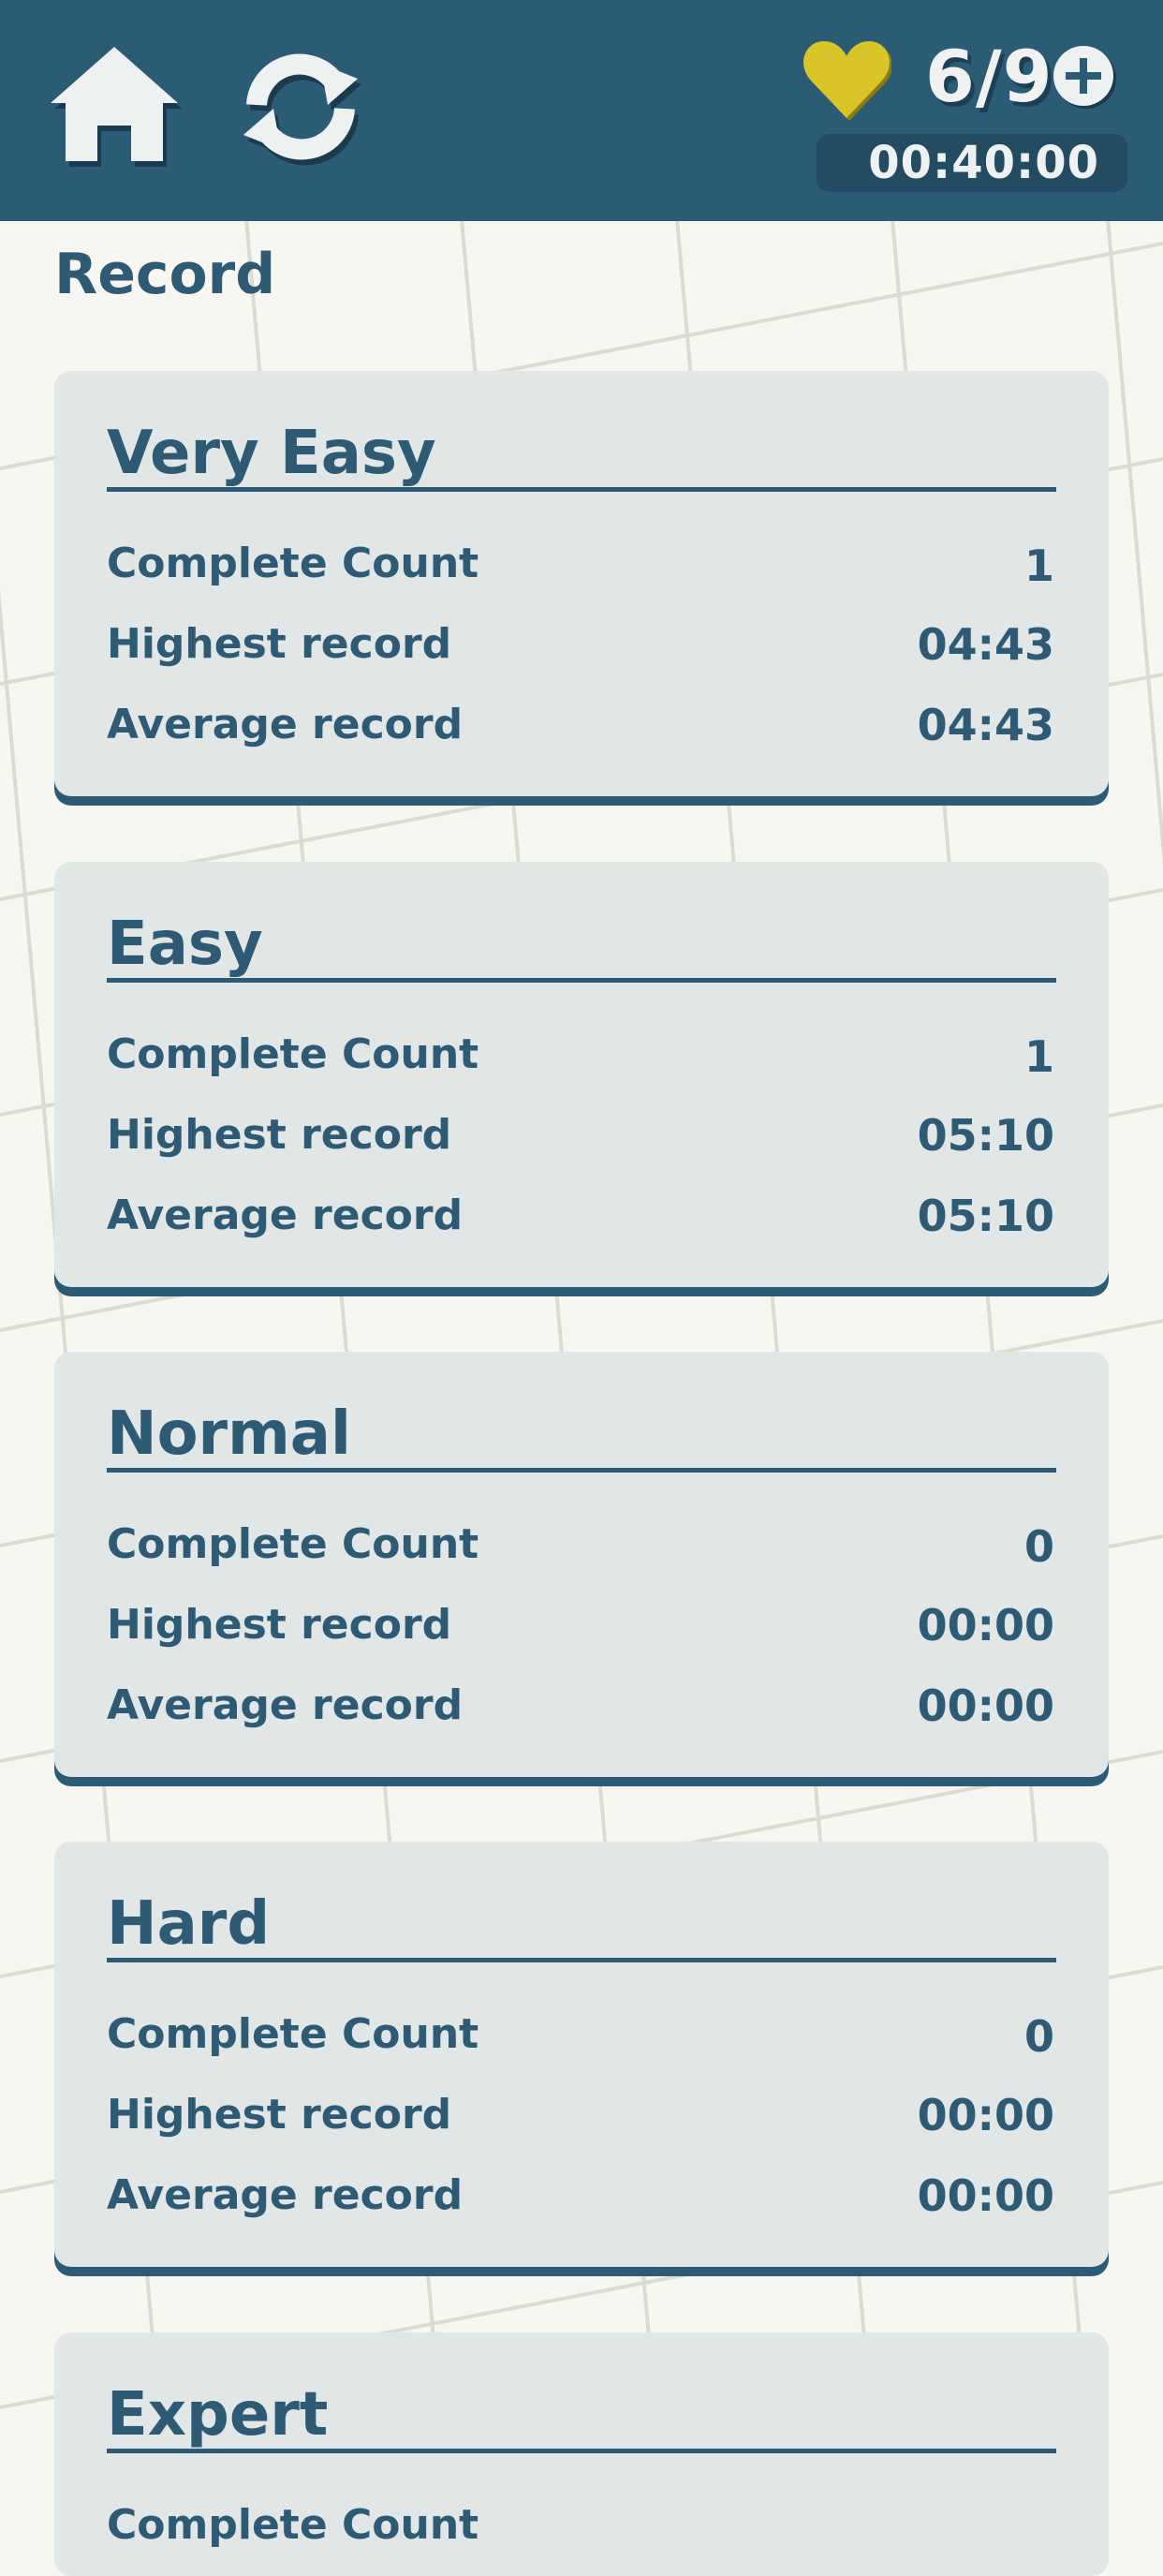 The width and height of the screenshot is (1163, 2576). What do you see at coordinates (1085, 77) in the screenshot?
I see `add-lives-icon` at bounding box center [1085, 77].